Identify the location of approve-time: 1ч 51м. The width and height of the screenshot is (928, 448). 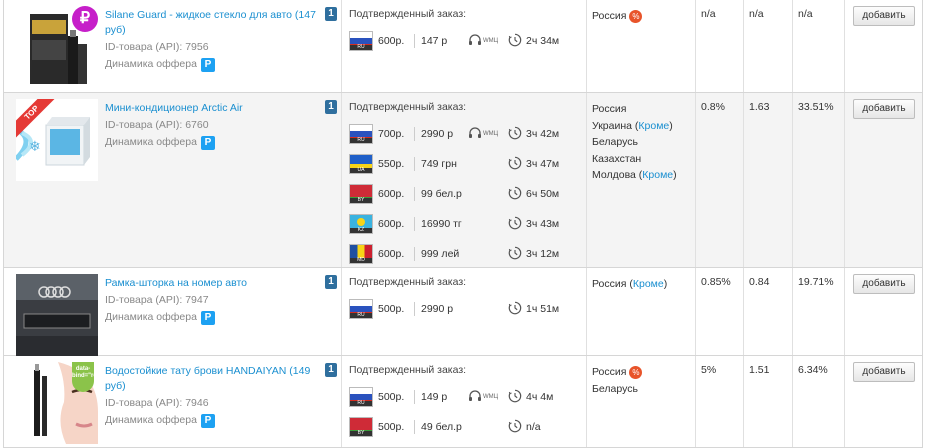
(533, 309).